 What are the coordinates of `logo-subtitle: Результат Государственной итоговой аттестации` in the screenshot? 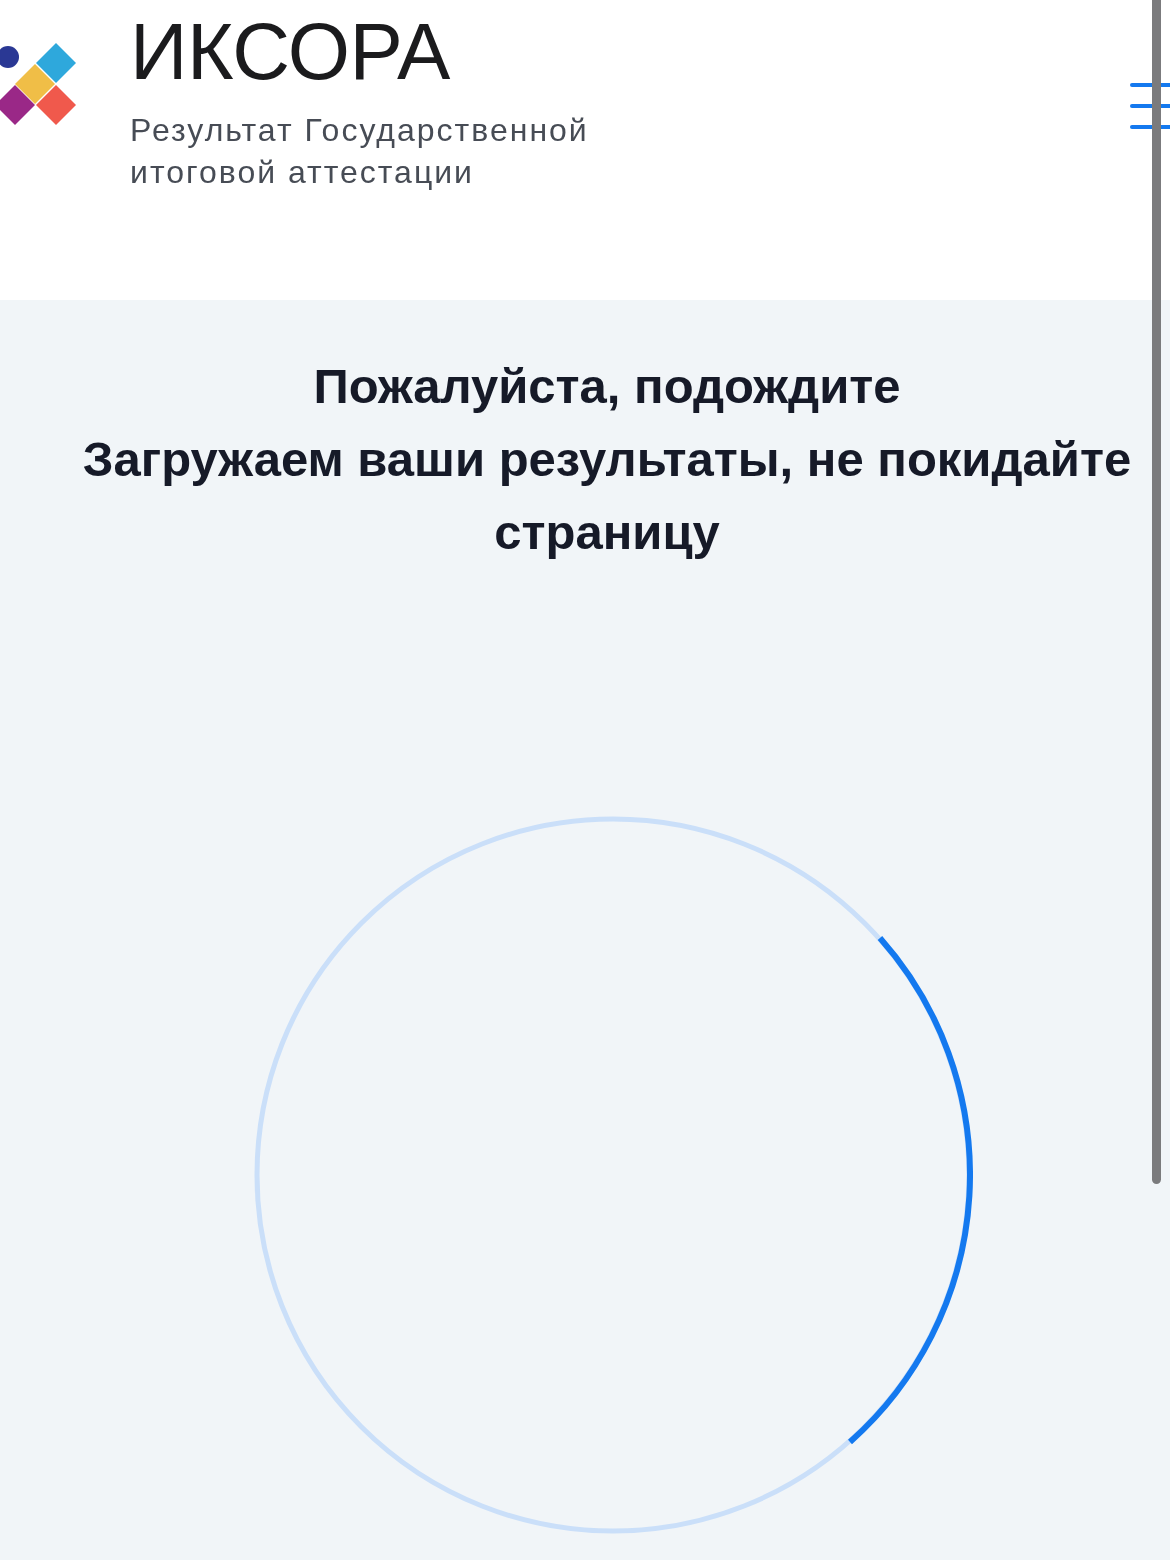 It's located at (360, 151).